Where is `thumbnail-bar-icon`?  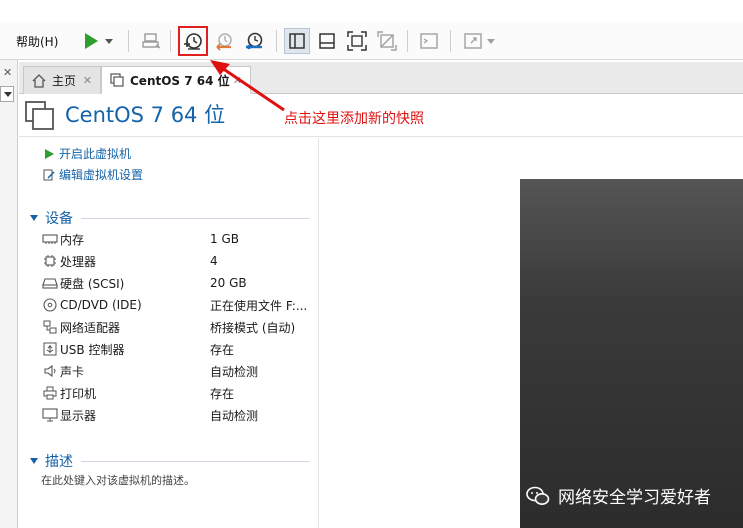 thumbnail-bar-icon is located at coordinates (327, 41).